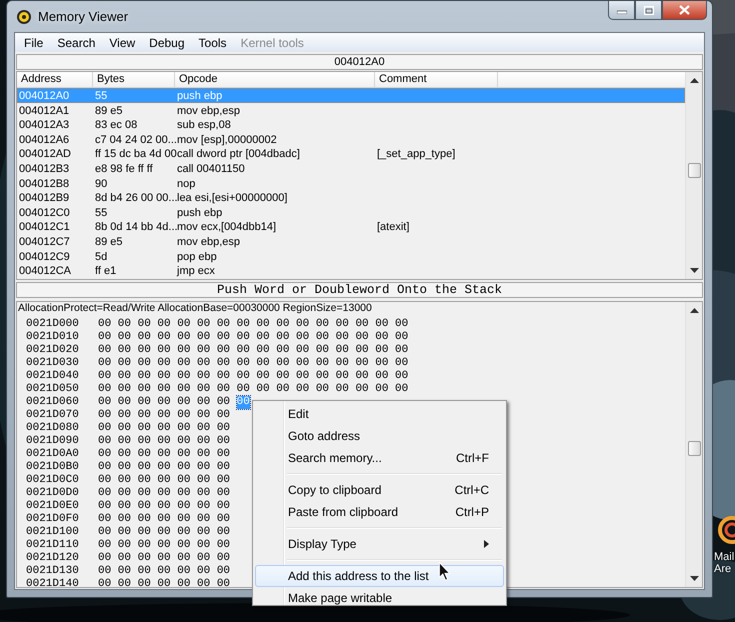 The width and height of the screenshot is (735, 622). What do you see at coordinates (211, 168) in the screenshot?
I see `opcode-cell-text: call 00401150` at bounding box center [211, 168].